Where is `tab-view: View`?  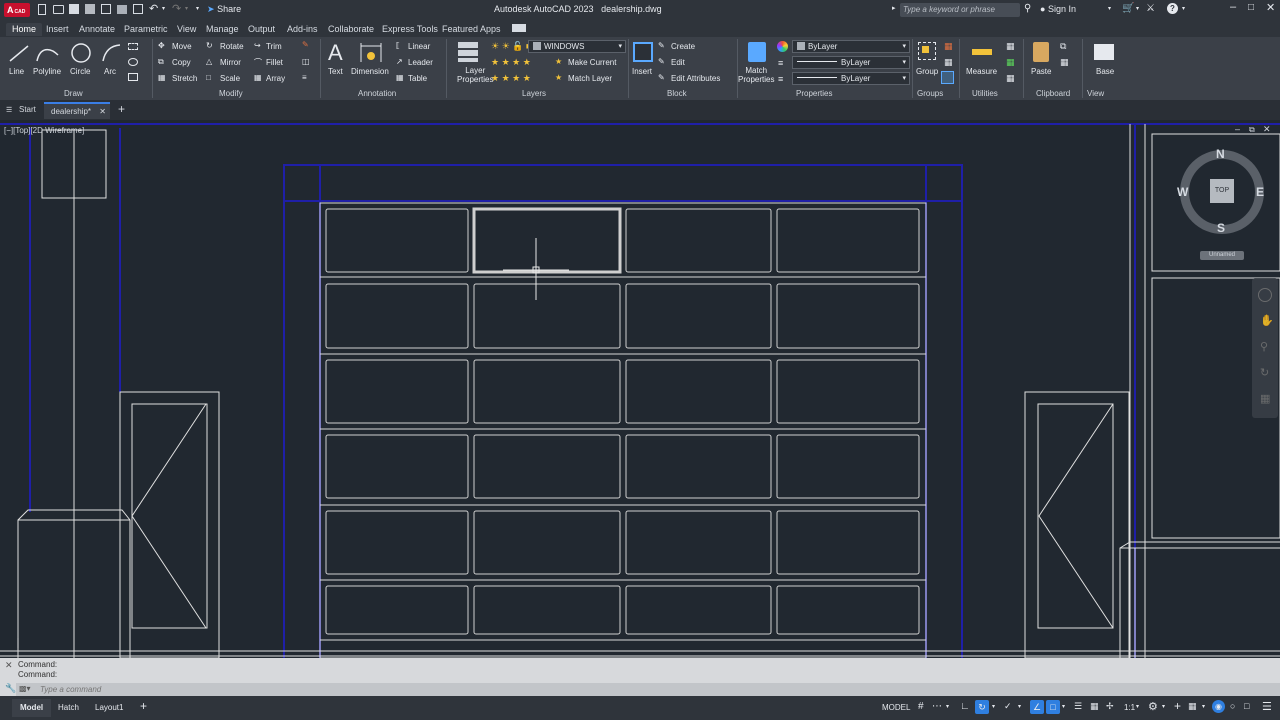 tab-view: View is located at coordinates (186, 29).